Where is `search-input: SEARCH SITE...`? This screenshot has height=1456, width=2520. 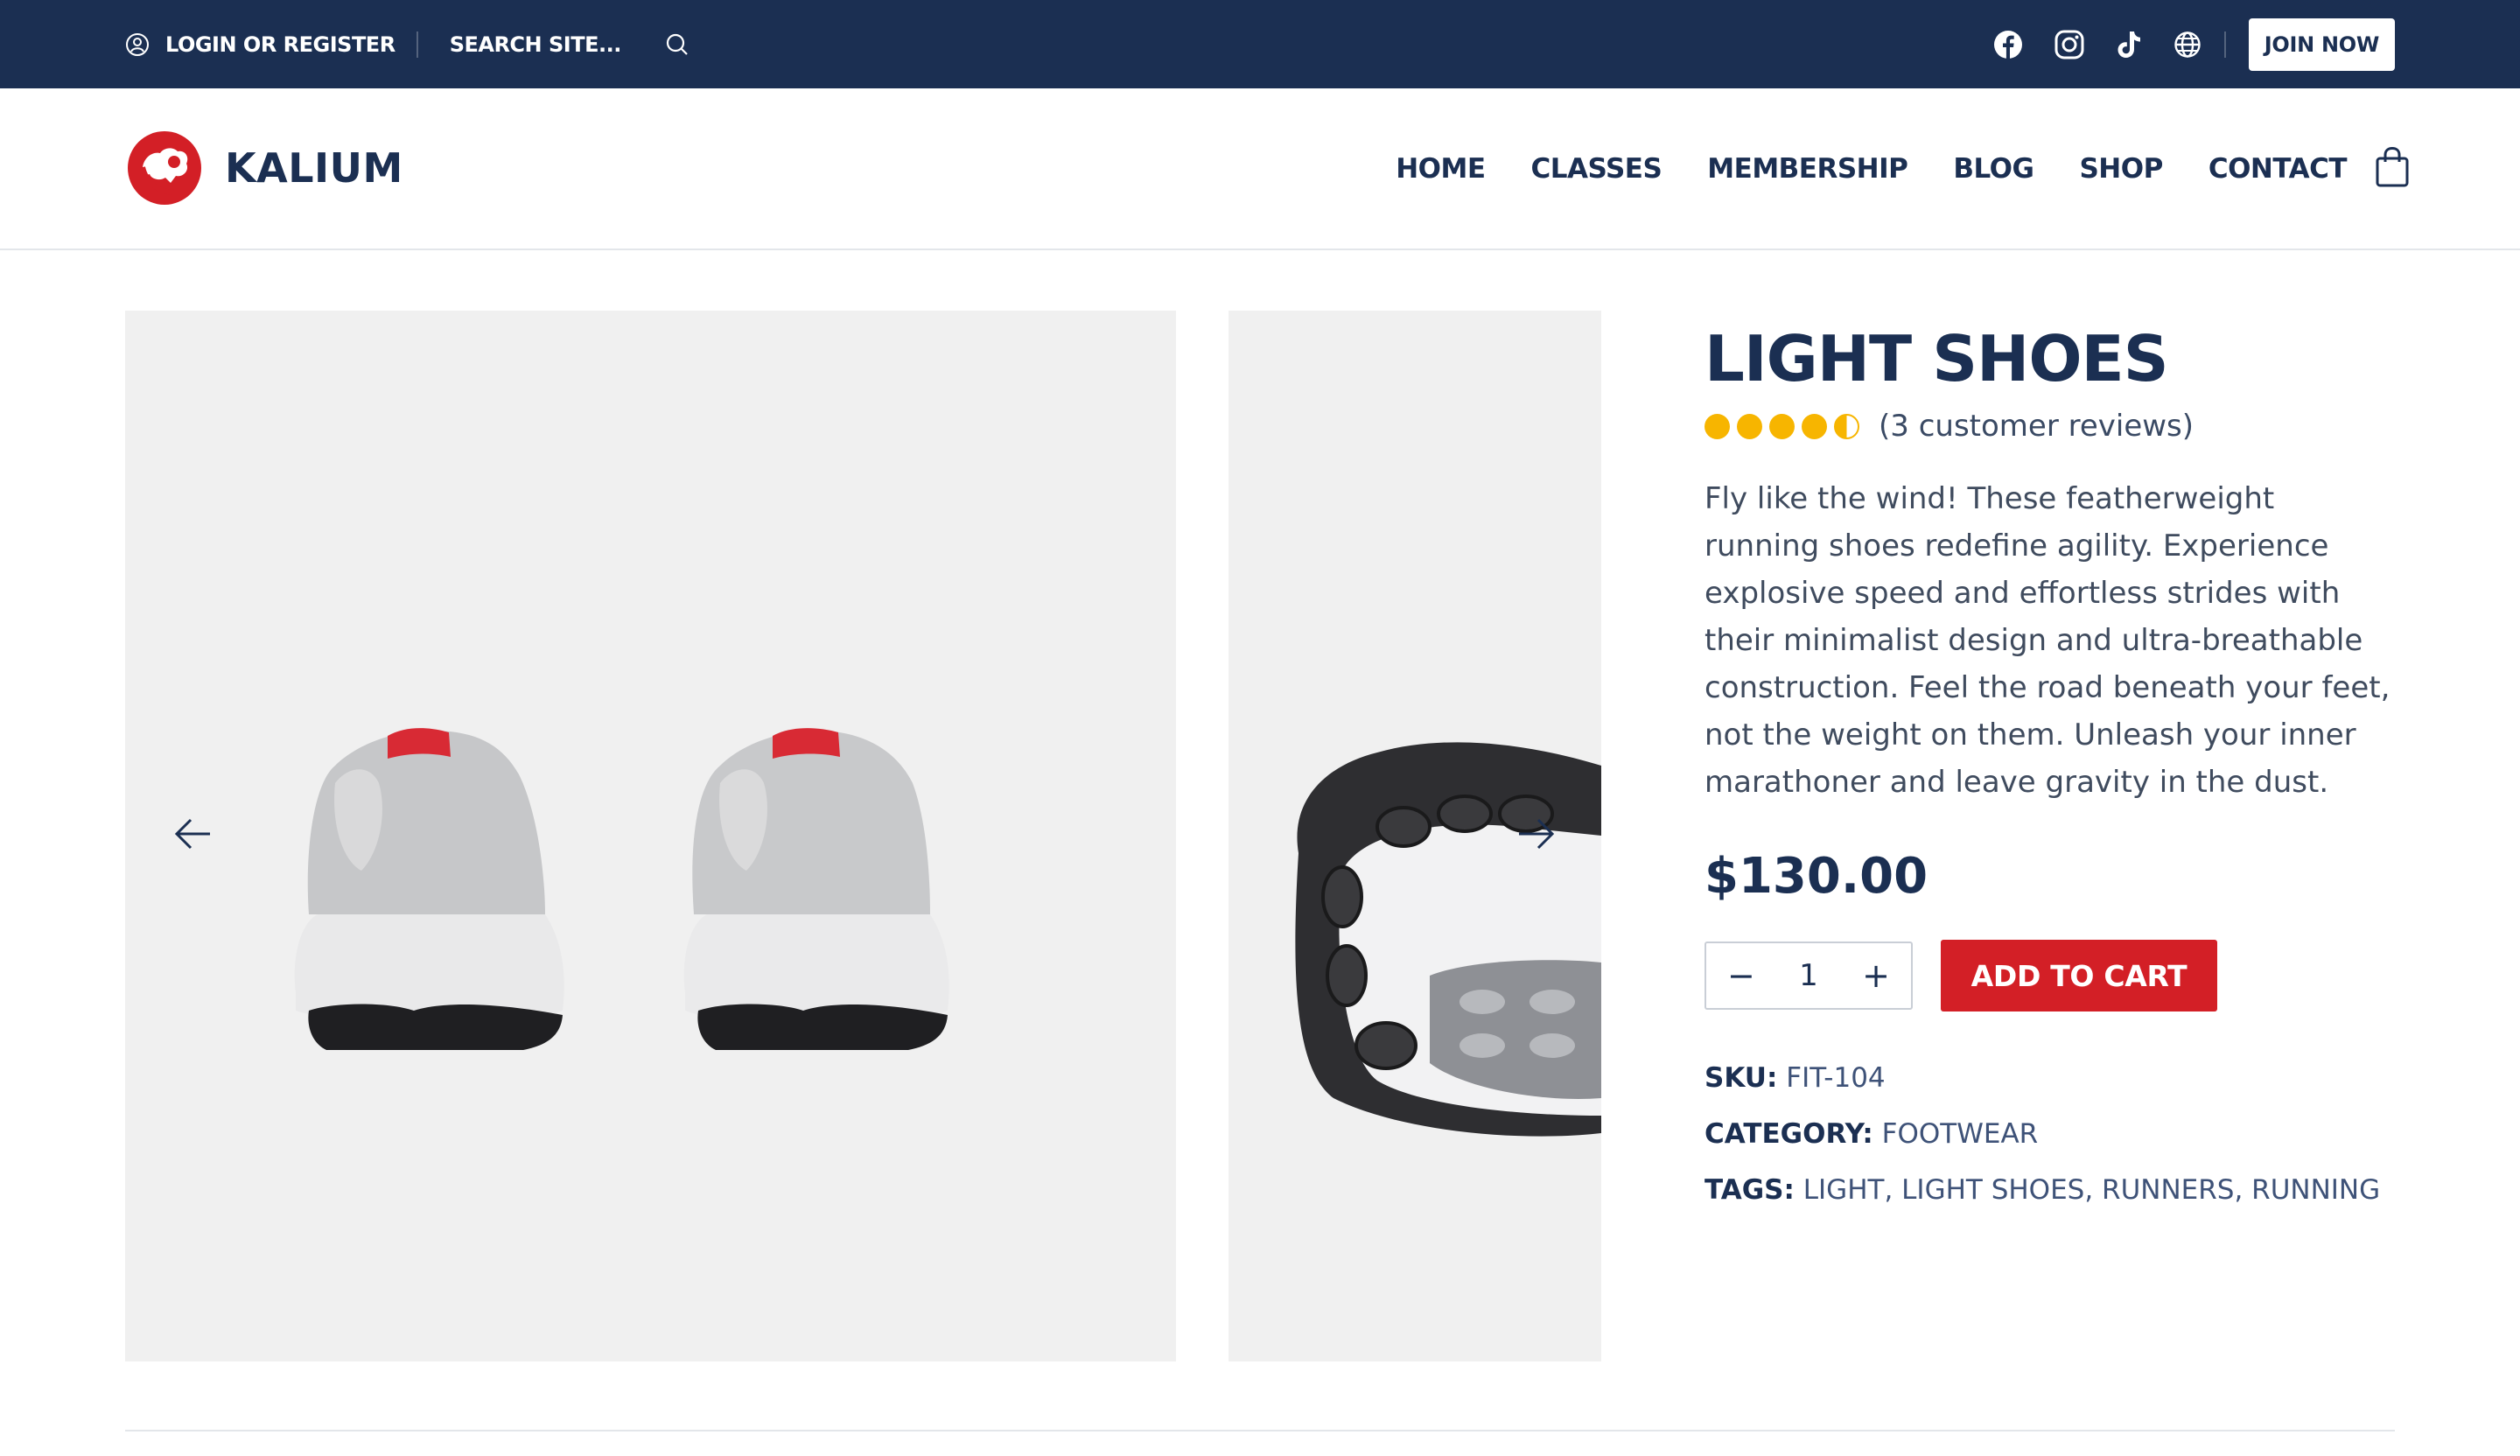 search-input: SEARCH SITE... is located at coordinates (570, 44).